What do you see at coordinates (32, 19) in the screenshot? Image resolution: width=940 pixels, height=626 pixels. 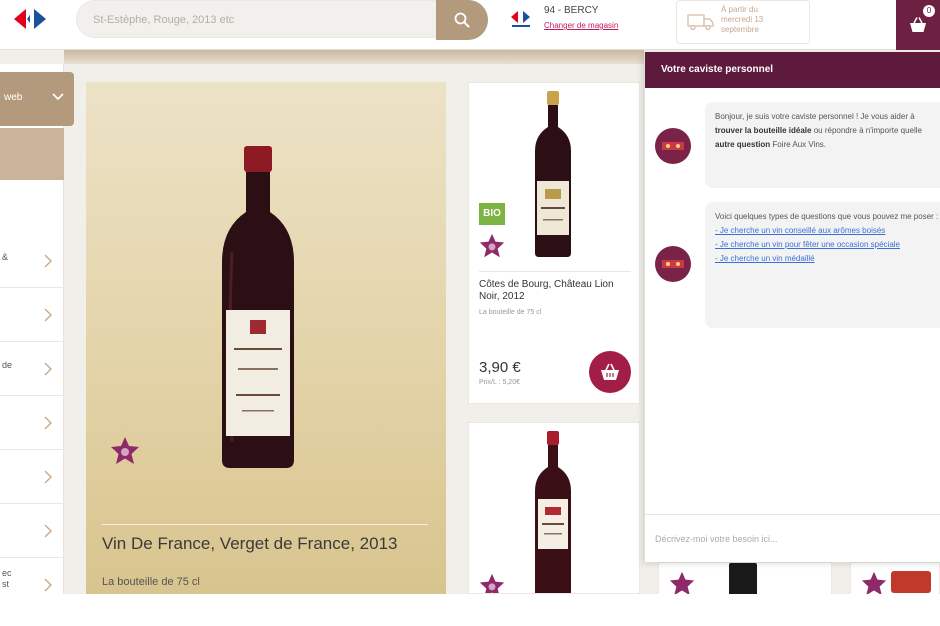 I see `carrefour-logo` at bounding box center [32, 19].